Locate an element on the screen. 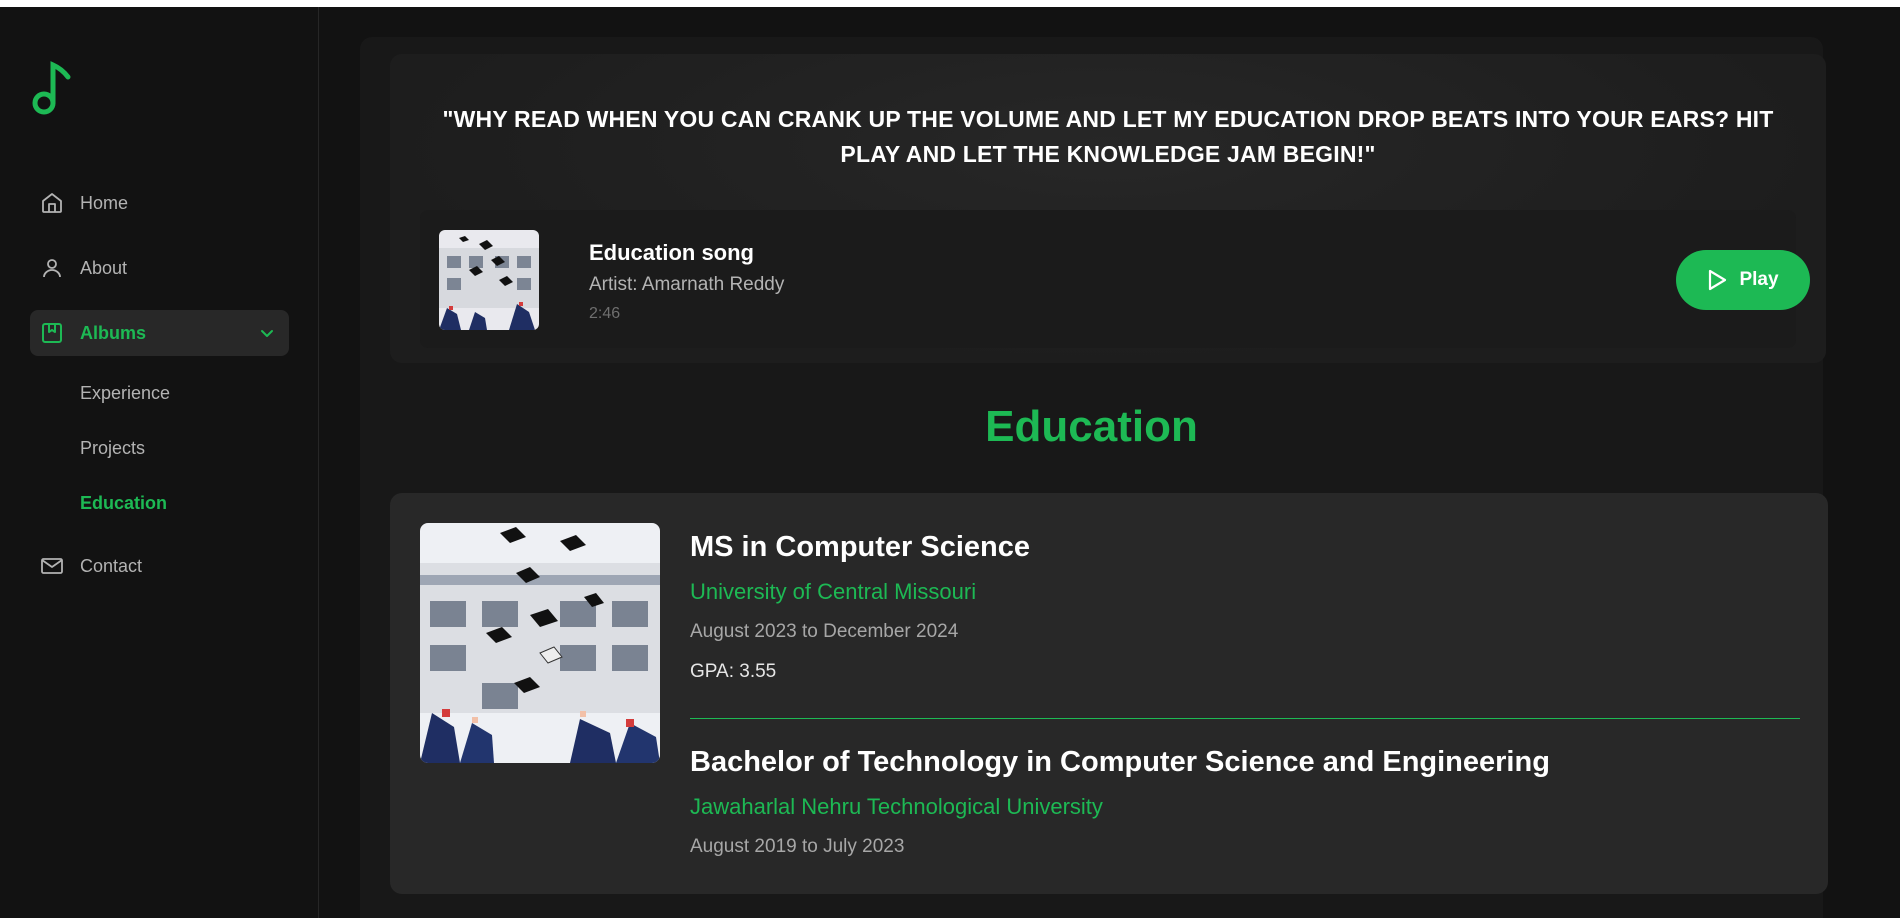 This screenshot has width=1900, height=918. song-title: Education song is located at coordinates (671, 252).